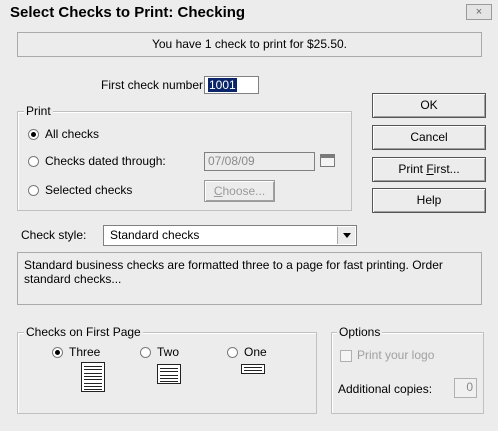 This screenshot has width=498, height=431. What do you see at coordinates (465, 388) in the screenshot?
I see `additional-copies-input: 0` at bounding box center [465, 388].